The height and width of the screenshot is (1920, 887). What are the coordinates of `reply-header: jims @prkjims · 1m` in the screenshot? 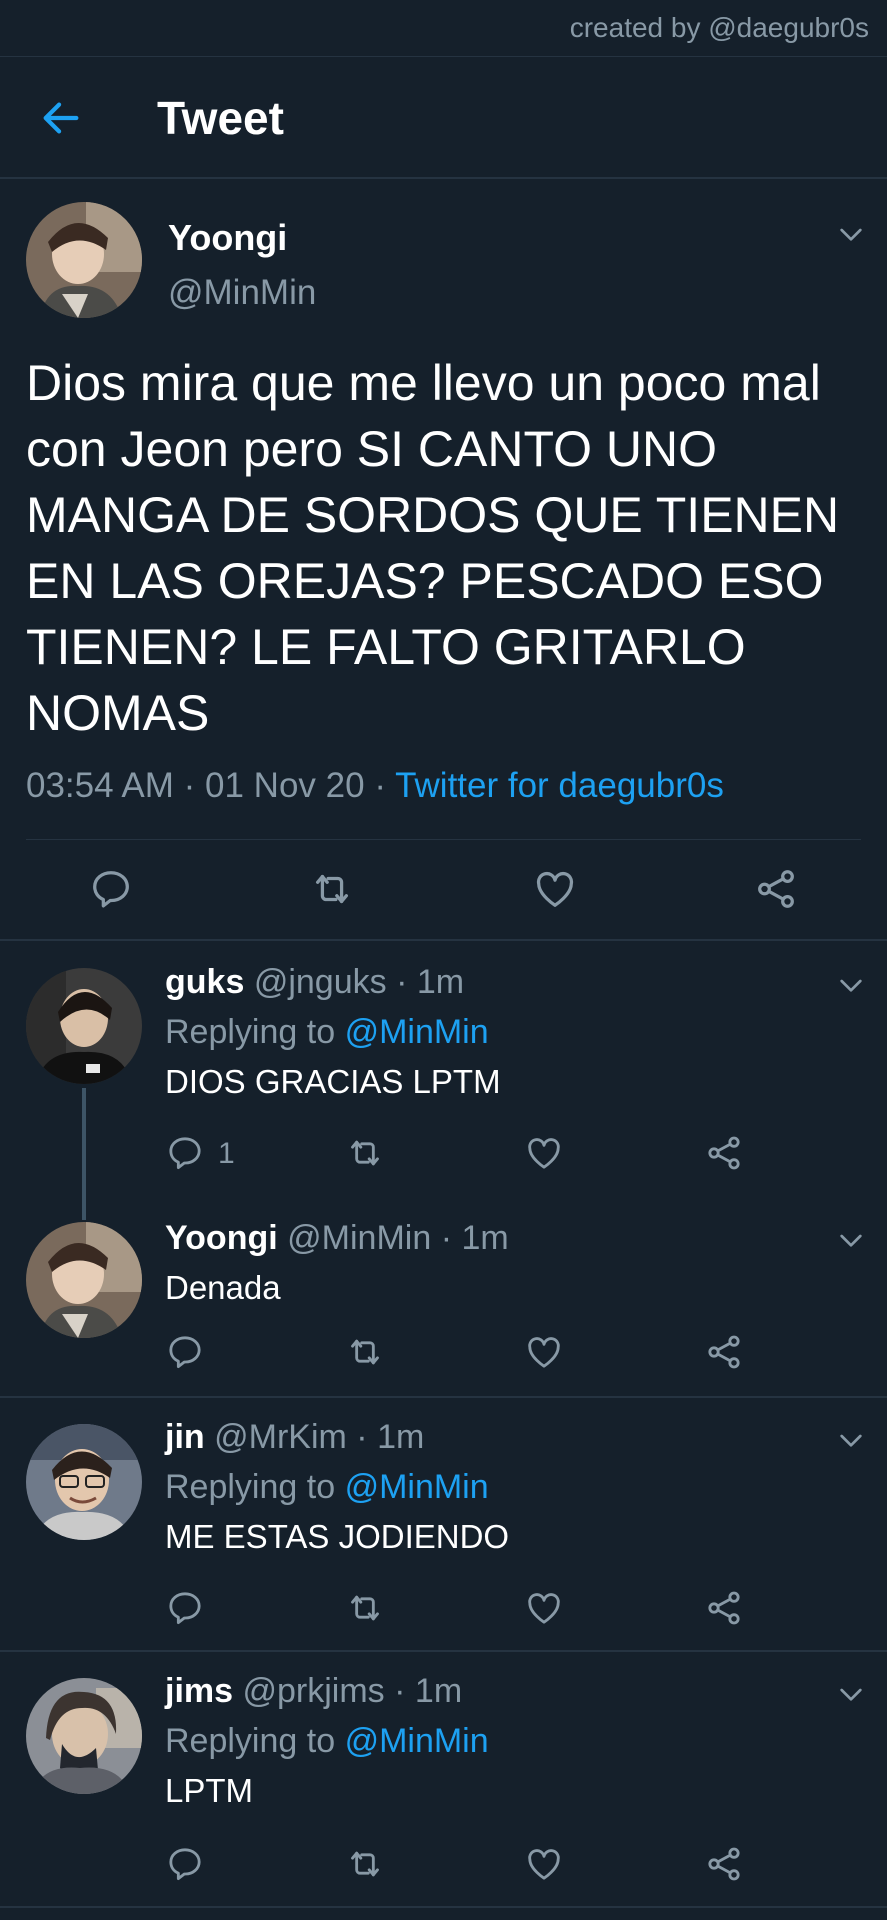 It's located at (313, 1691).